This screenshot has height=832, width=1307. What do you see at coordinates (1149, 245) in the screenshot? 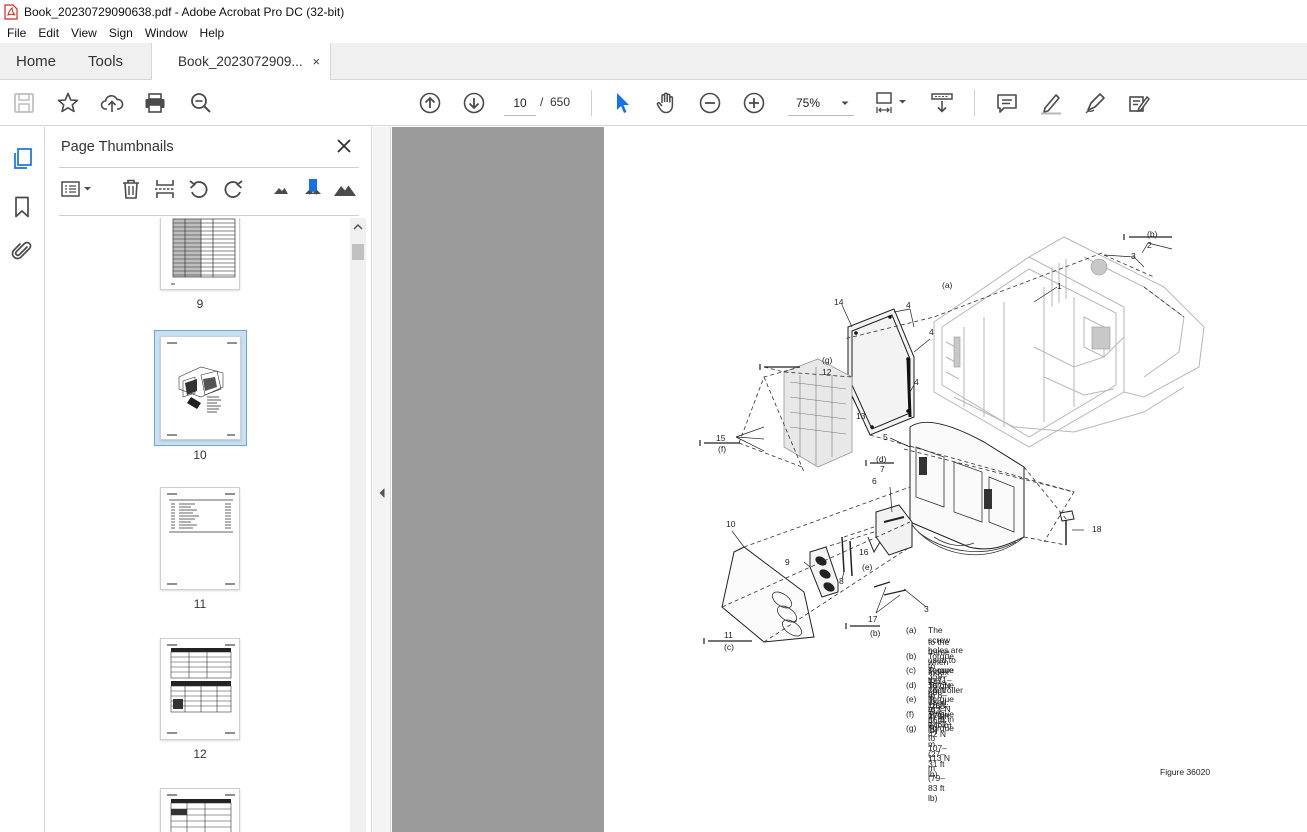
I see `callout-label: 2` at bounding box center [1149, 245].